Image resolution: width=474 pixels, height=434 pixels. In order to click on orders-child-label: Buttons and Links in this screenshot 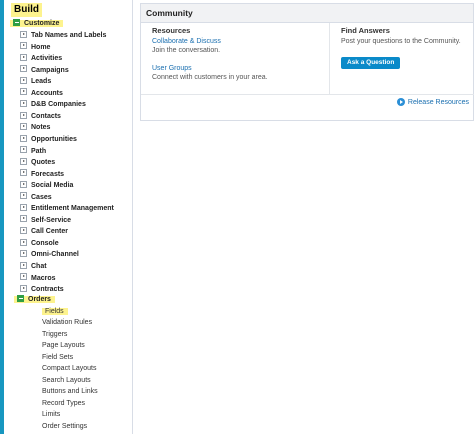, I will do `click(70, 392)`.